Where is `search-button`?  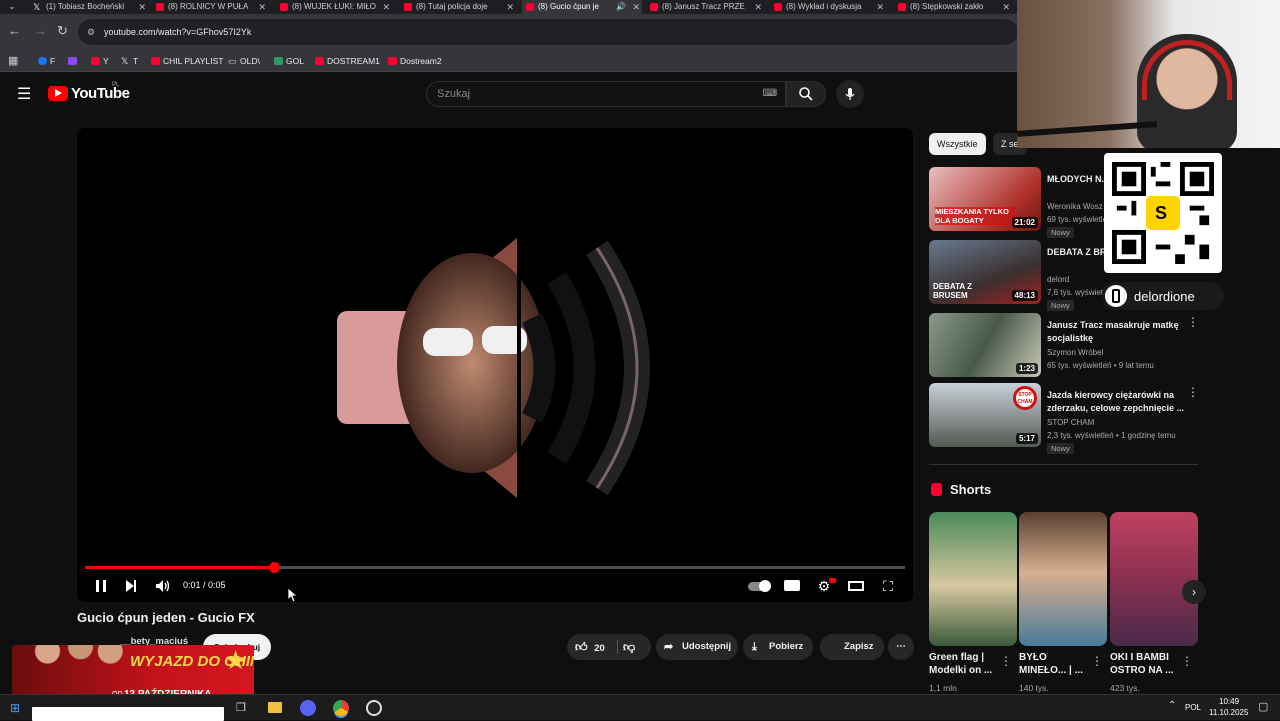
search-button is located at coordinates (806, 94).